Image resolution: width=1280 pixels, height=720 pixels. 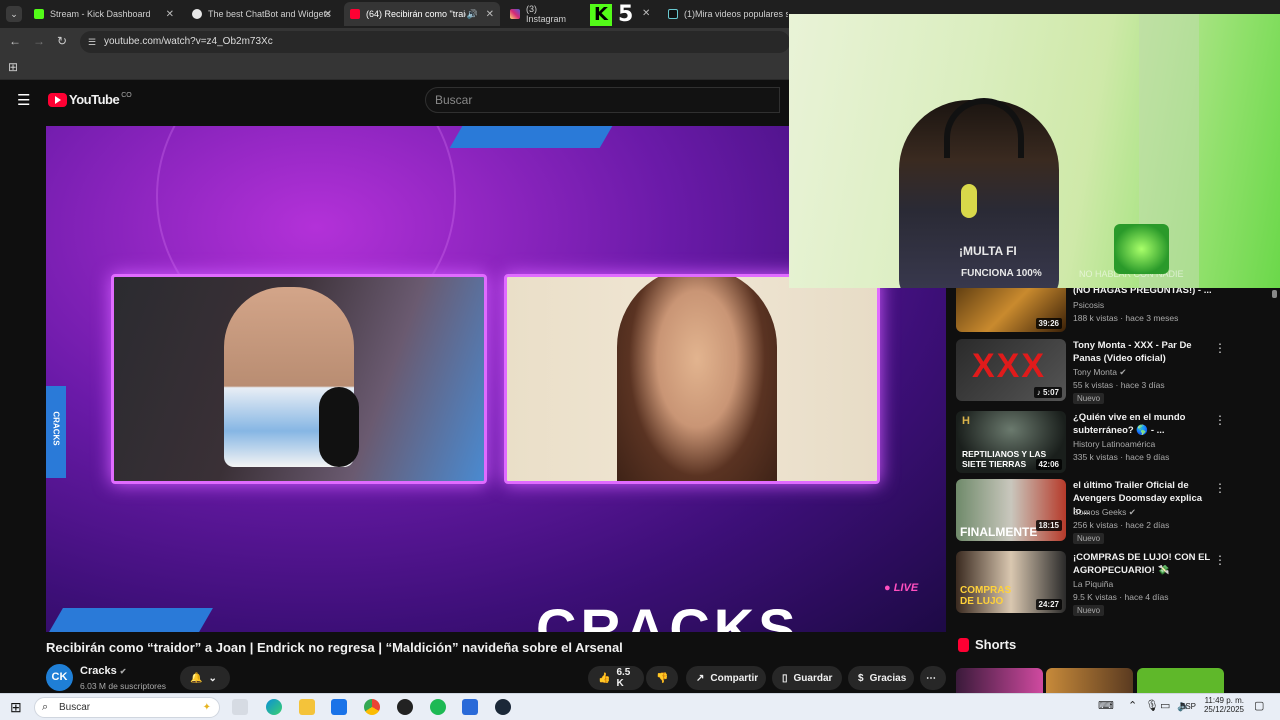 What do you see at coordinates (307, 707) in the screenshot?
I see `file-explorer-icon` at bounding box center [307, 707].